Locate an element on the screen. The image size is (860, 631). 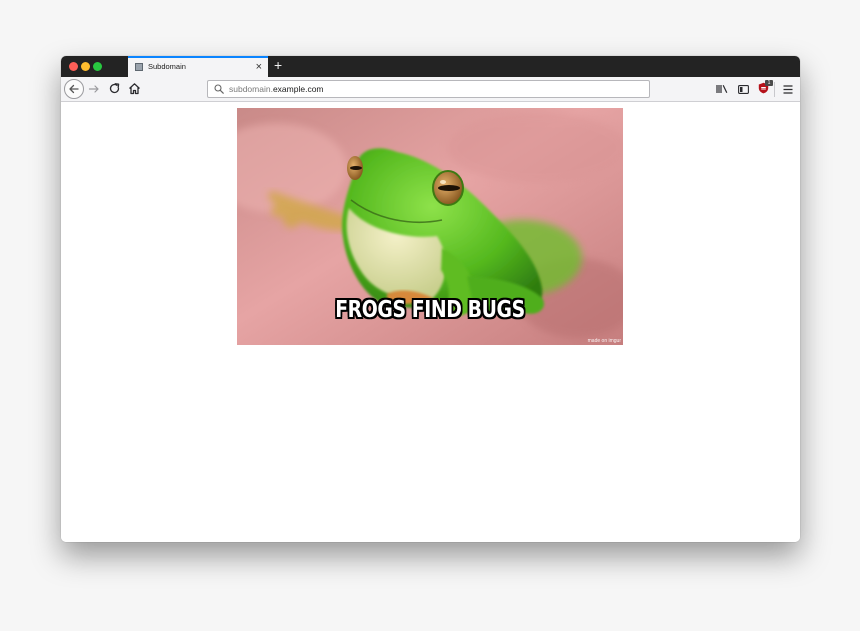
reload-icon is located at coordinates (114, 88).